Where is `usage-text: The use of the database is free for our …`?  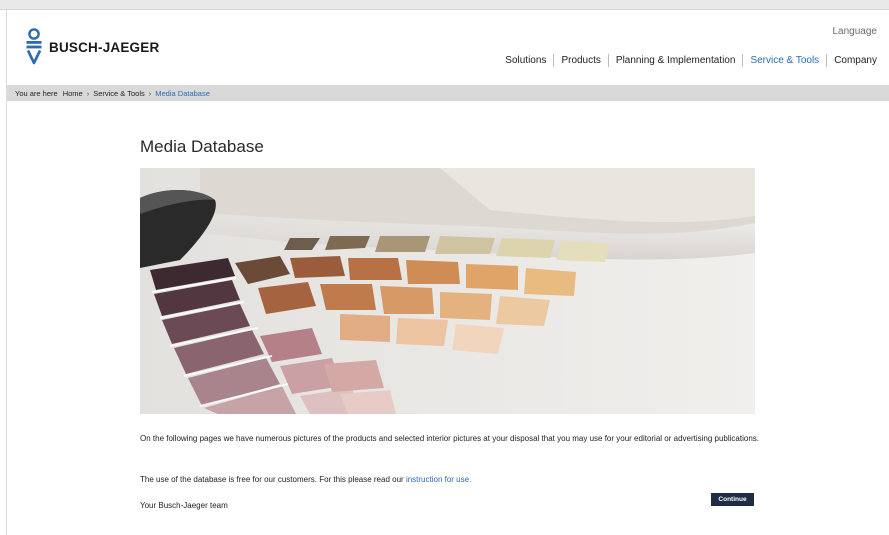 usage-text: The use of the database is free for our … is located at coordinates (272, 479).